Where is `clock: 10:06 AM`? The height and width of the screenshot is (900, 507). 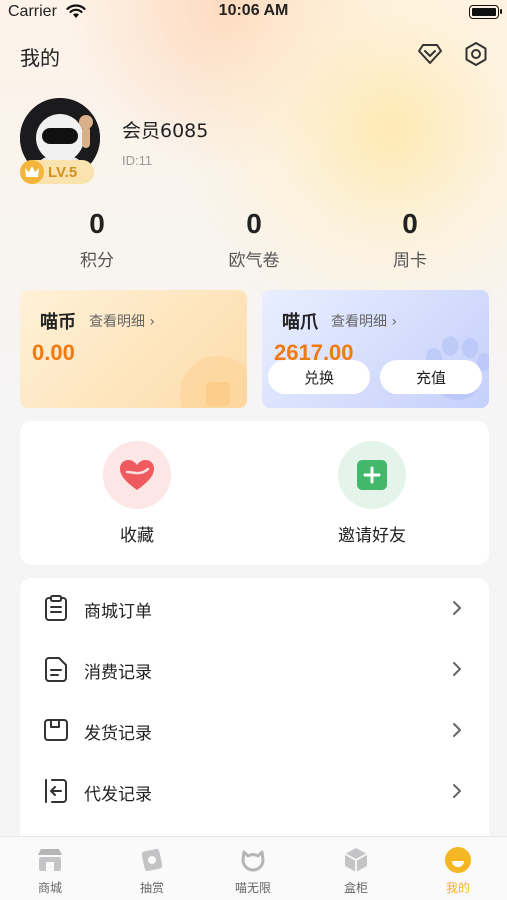
clock: 10:06 AM is located at coordinates (253, 10).